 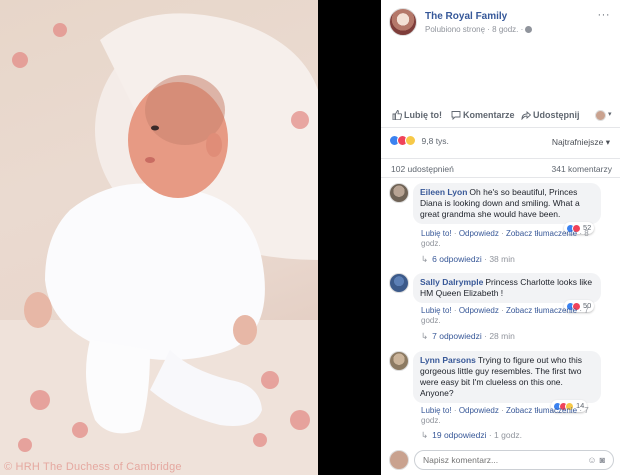 I want to click on share-label: Udostępnij, so click(x=556, y=115).